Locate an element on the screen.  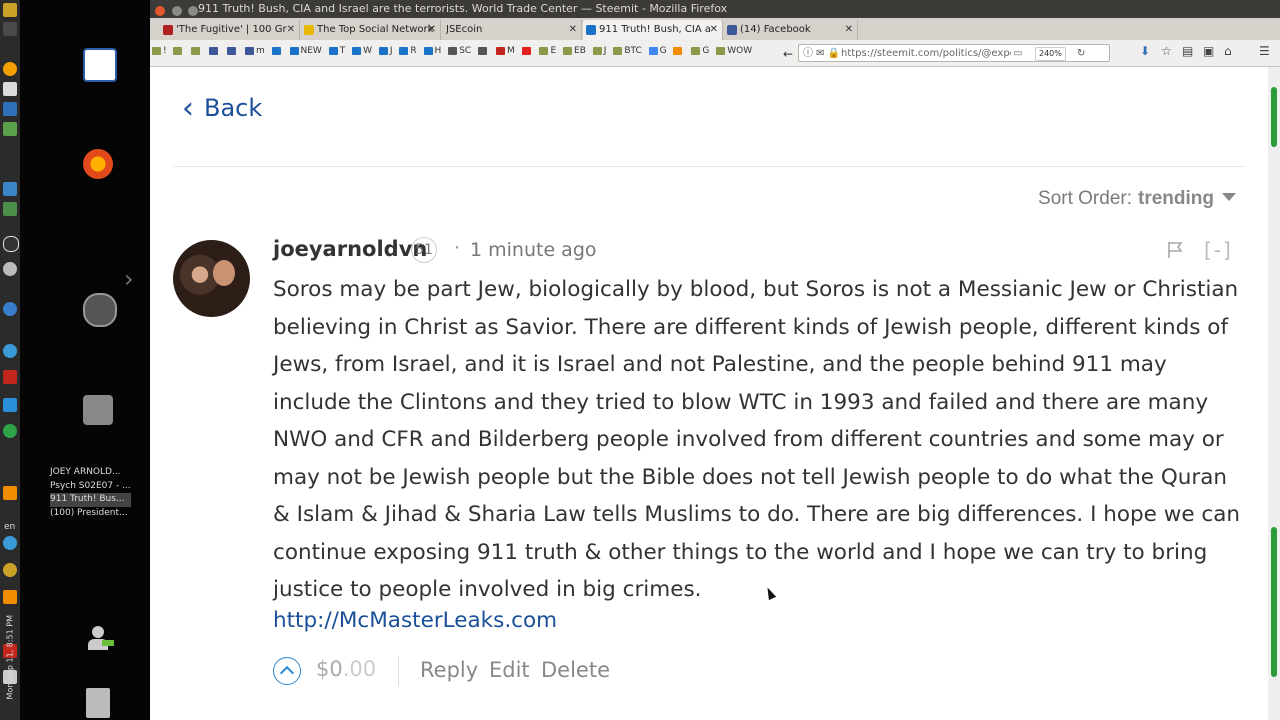
download-icon: ⬇ is located at coordinates (1145, 51).